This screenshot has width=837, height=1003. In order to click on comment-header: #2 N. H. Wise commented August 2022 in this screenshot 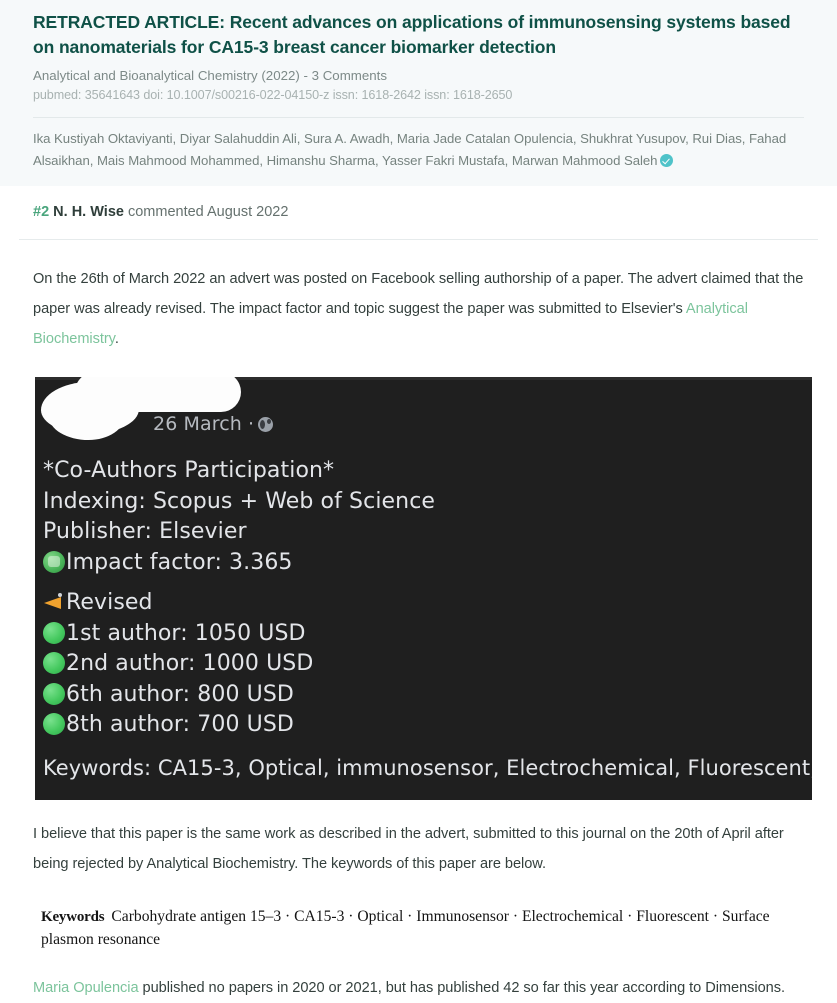, I will do `click(418, 204)`.